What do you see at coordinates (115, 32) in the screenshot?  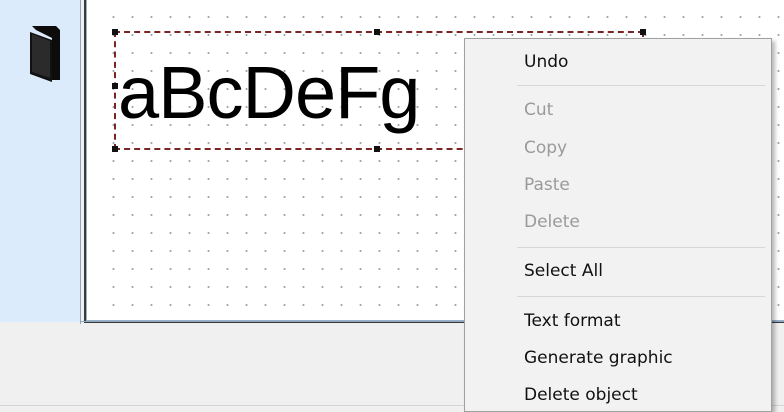 I see `resize-handle-top-left` at bounding box center [115, 32].